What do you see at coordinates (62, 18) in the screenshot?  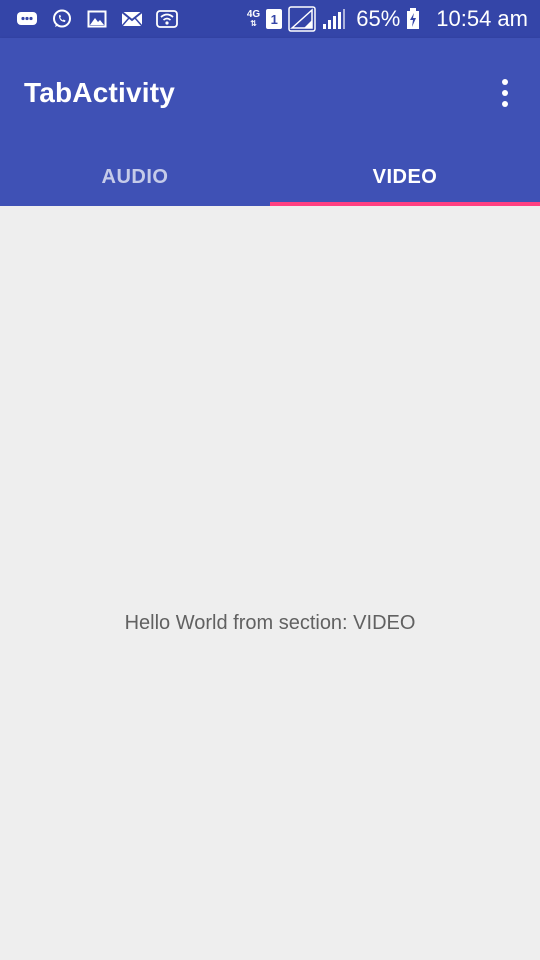 I see `whatsapp-icon` at bounding box center [62, 18].